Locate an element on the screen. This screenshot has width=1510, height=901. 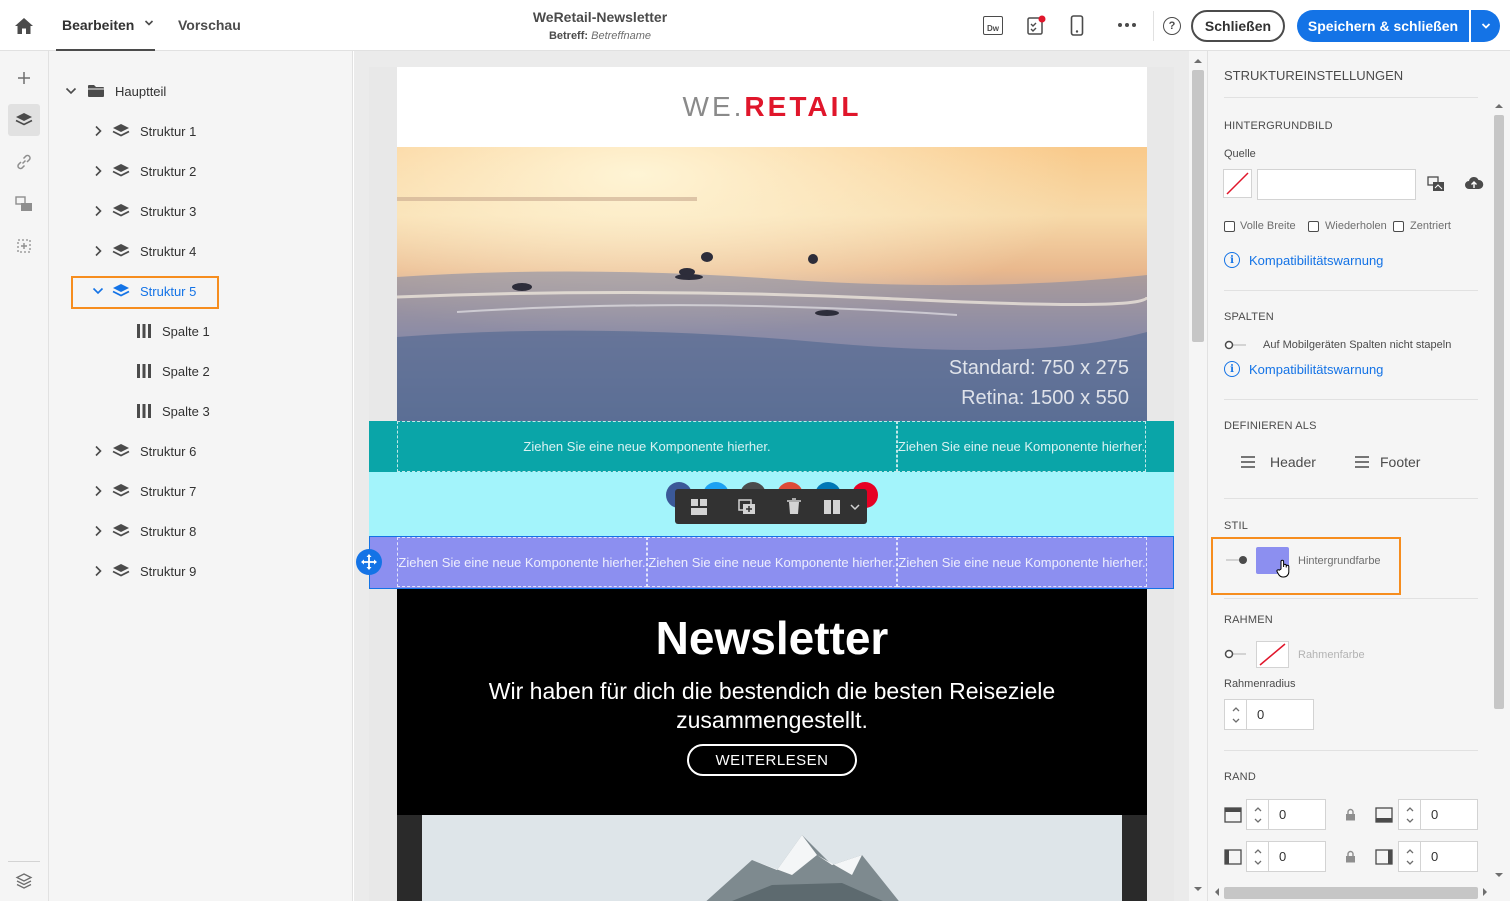
tree-item-struktur-2: Struktur 2 is located at coordinates (143, 171).